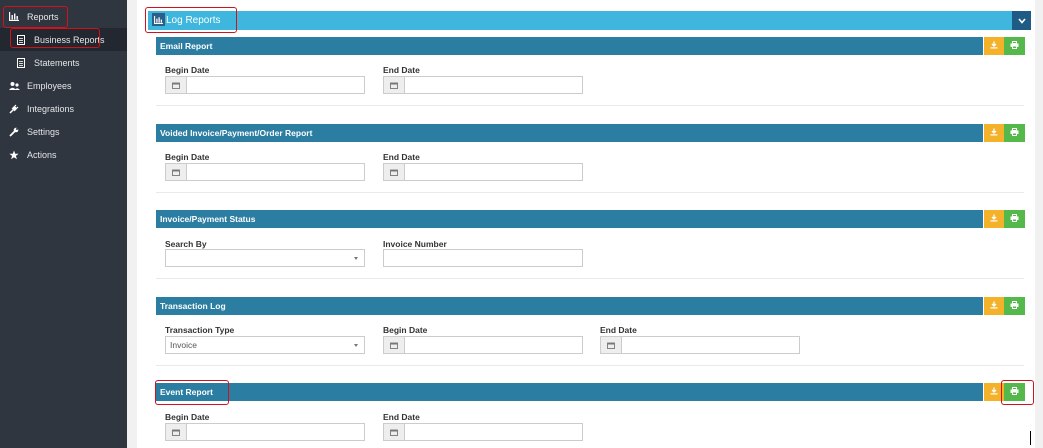  What do you see at coordinates (483, 432) in the screenshot?
I see `event-end-date-input` at bounding box center [483, 432].